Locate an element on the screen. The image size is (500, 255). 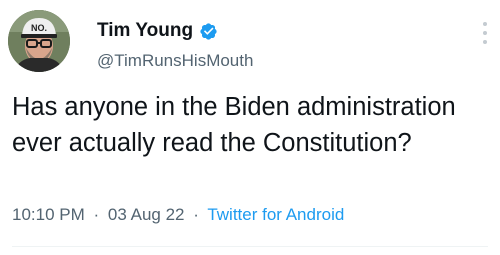
author-display-name: Tim Young is located at coordinates (145, 31).